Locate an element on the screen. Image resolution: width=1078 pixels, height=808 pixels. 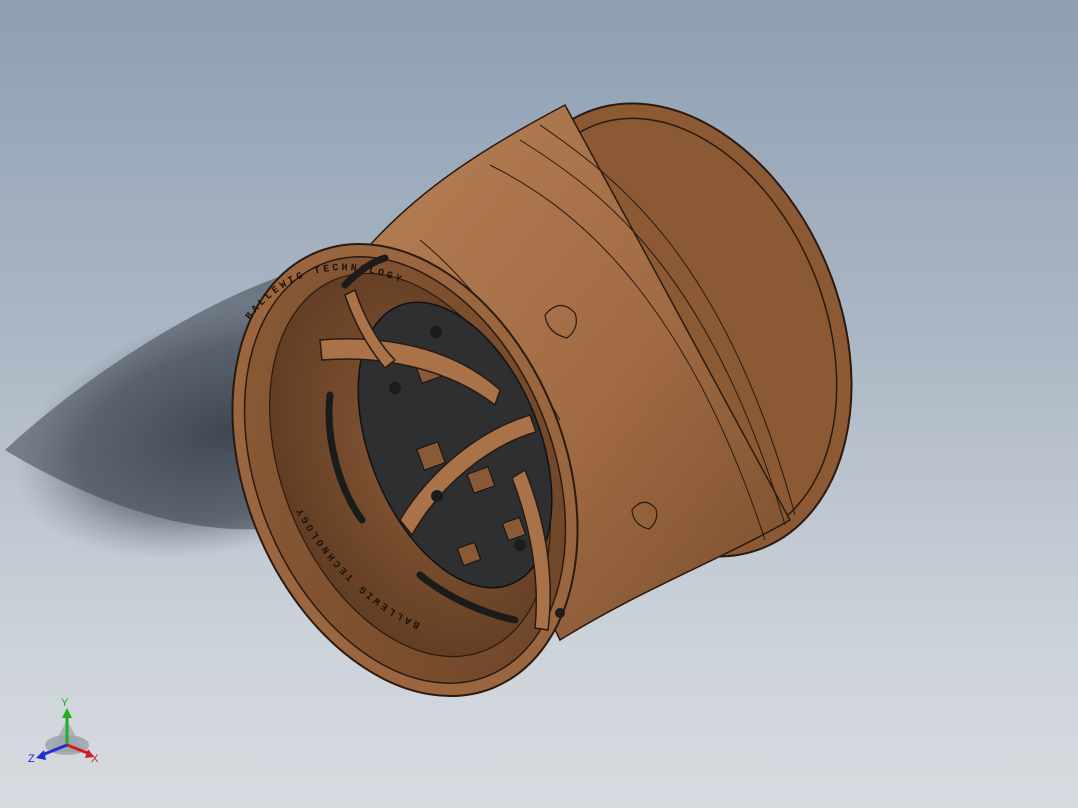
view-orientation-triad: Y X Z is located at coordinates (67, 735).